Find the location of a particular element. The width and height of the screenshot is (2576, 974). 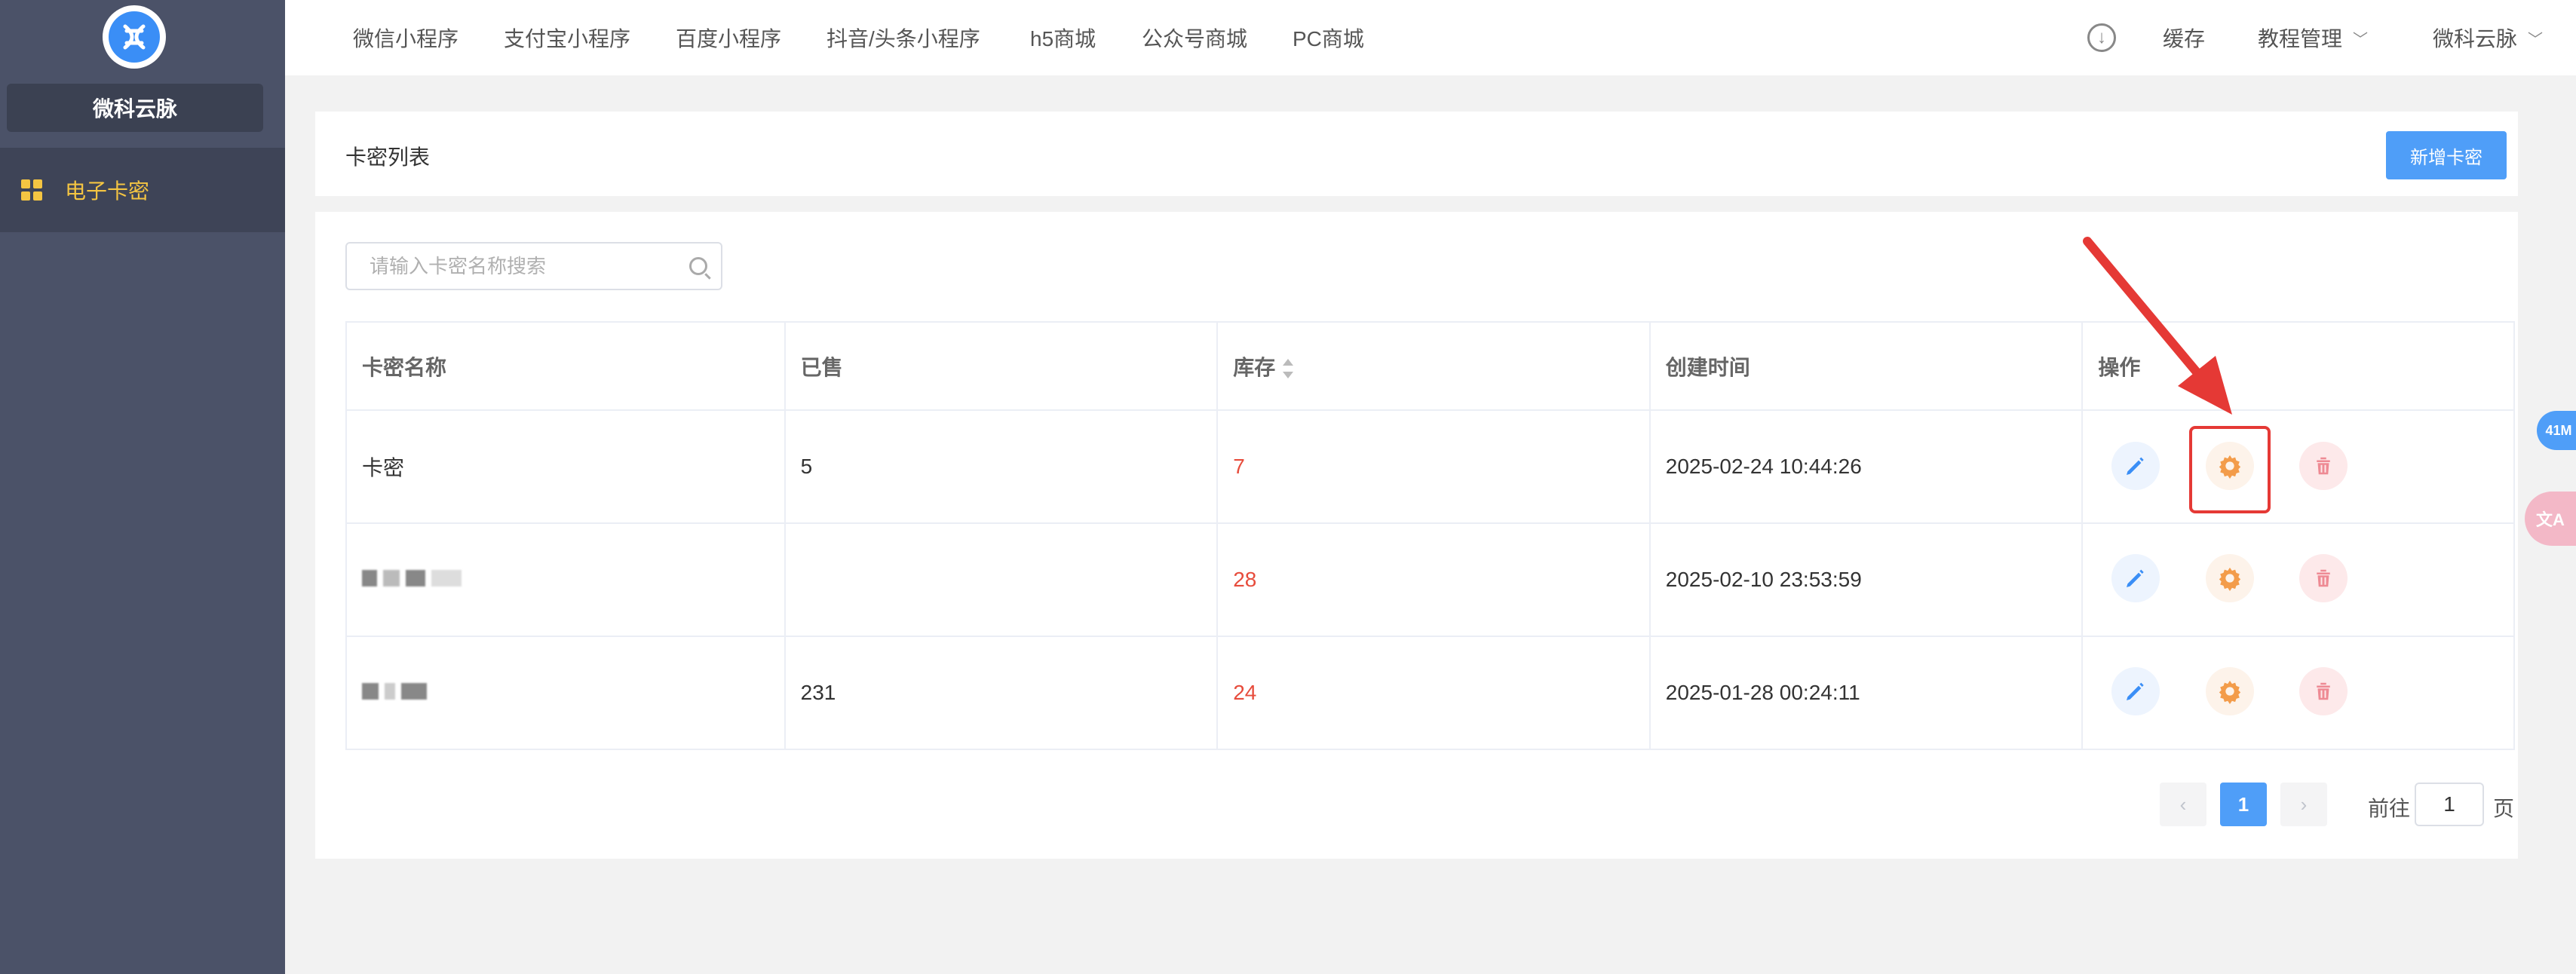

translate-icon: 文A is located at coordinates (2550, 519).